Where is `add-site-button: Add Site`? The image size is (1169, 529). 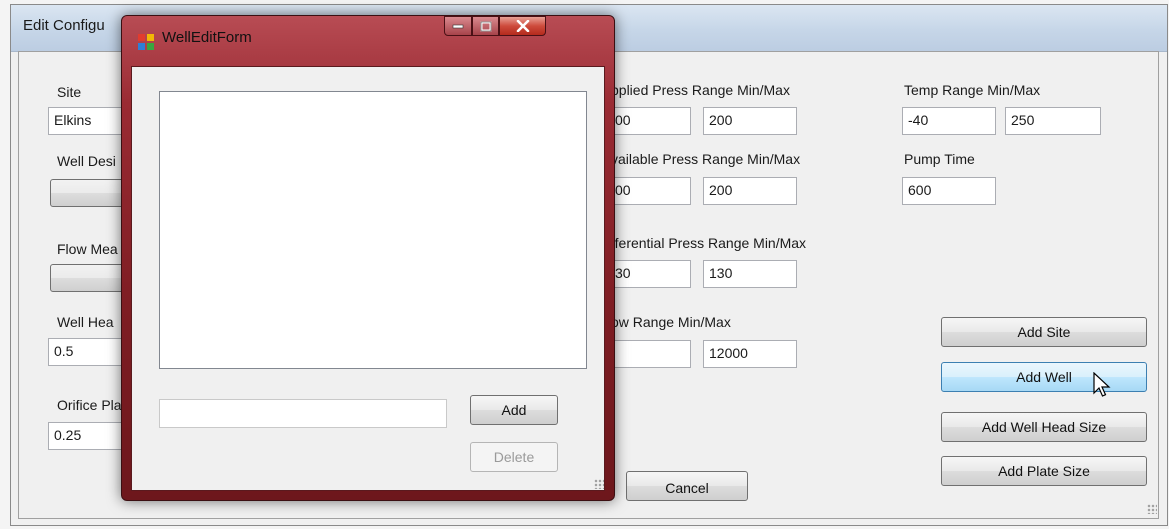
add-site-button: Add Site is located at coordinates (1044, 332).